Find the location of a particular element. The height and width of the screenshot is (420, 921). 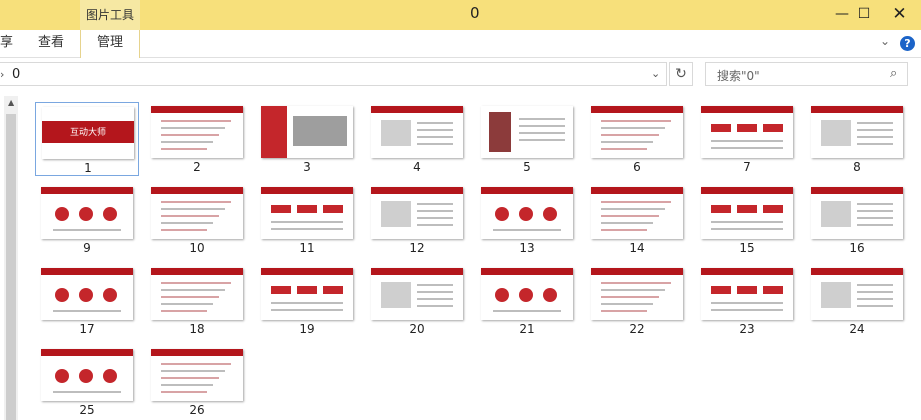

file-item-6: 6 is located at coordinates (637, 139).